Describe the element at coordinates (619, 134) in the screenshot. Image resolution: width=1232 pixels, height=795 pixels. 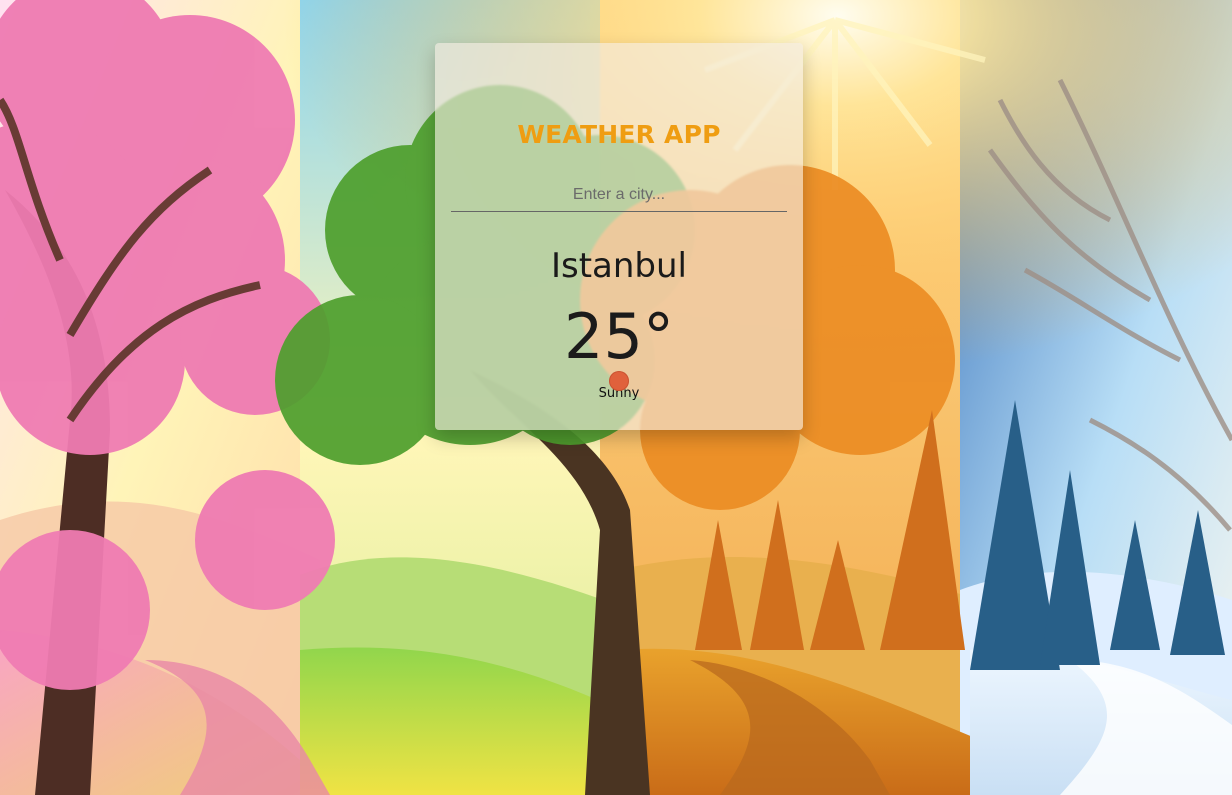
I see `app-title: WEATHER APP` at that location.